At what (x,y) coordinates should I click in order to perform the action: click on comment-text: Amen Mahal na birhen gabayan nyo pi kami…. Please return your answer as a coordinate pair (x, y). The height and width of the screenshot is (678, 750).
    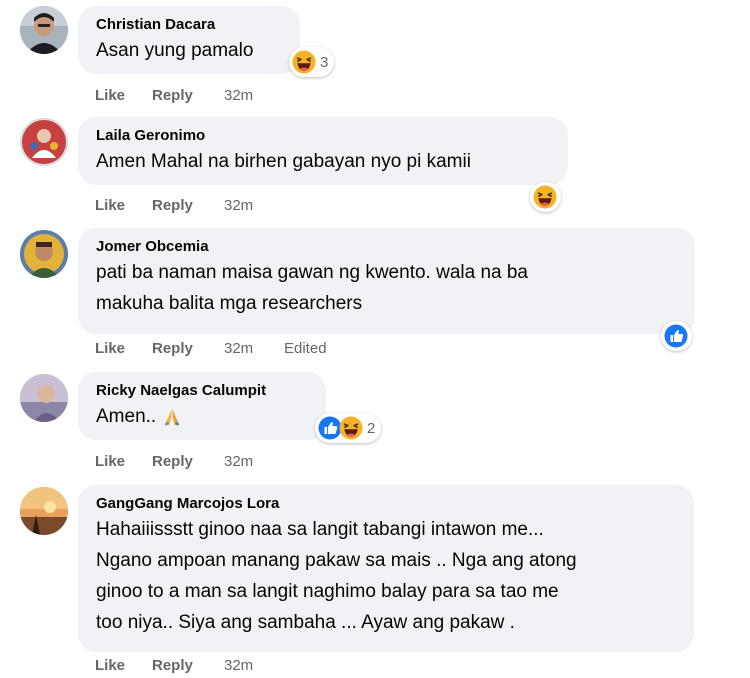
    Looking at the image, I should click on (283, 161).